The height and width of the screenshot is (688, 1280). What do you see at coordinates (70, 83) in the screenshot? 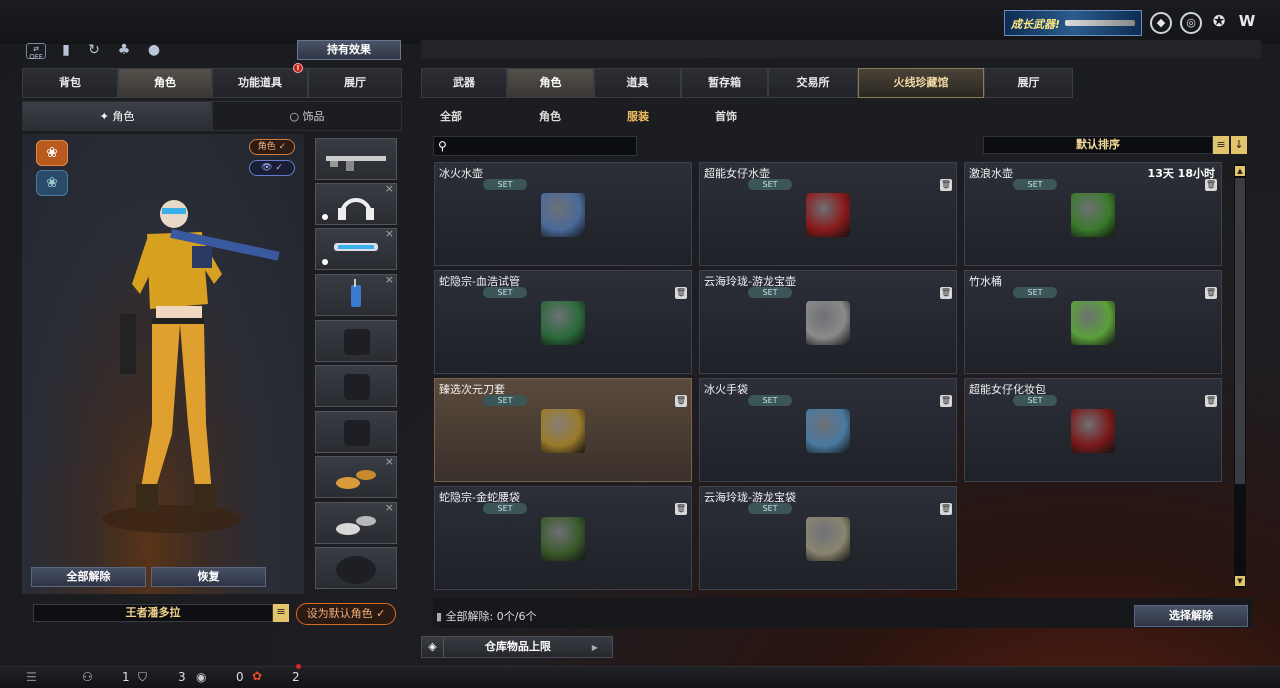
I see `tab-bag: 背包` at bounding box center [70, 83].